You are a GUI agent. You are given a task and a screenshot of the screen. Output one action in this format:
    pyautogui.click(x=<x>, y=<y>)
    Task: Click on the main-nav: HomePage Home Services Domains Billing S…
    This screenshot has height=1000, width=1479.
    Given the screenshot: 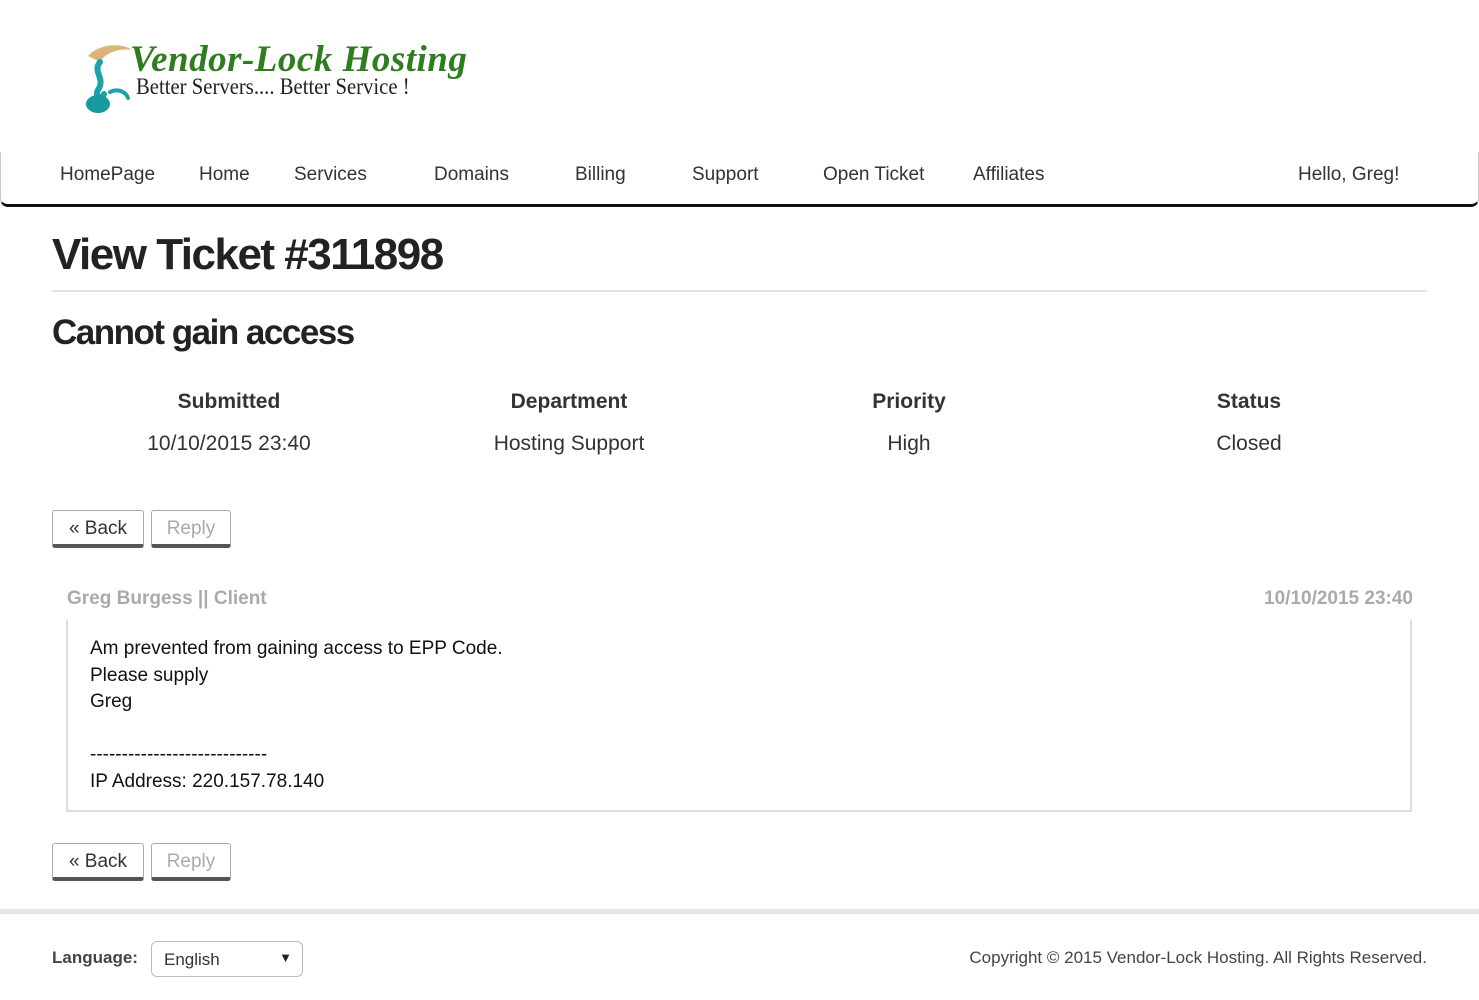 What is the action you would take?
    pyautogui.click(x=739, y=179)
    